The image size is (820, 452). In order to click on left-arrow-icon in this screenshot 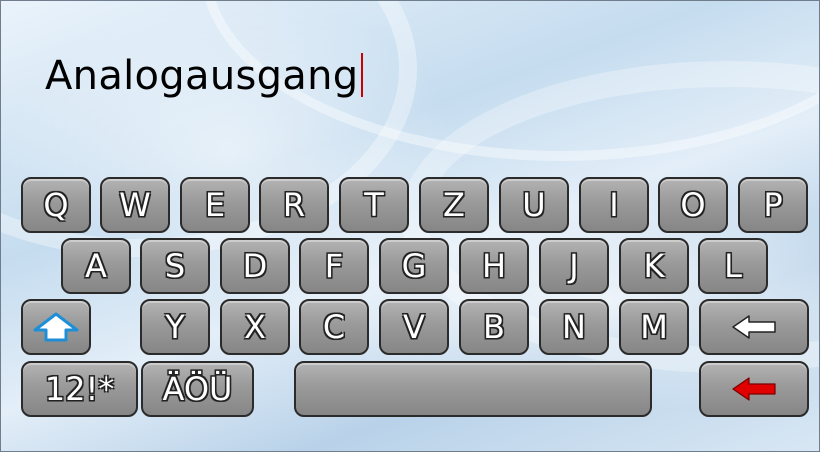, I will do `click(754, 327)`.